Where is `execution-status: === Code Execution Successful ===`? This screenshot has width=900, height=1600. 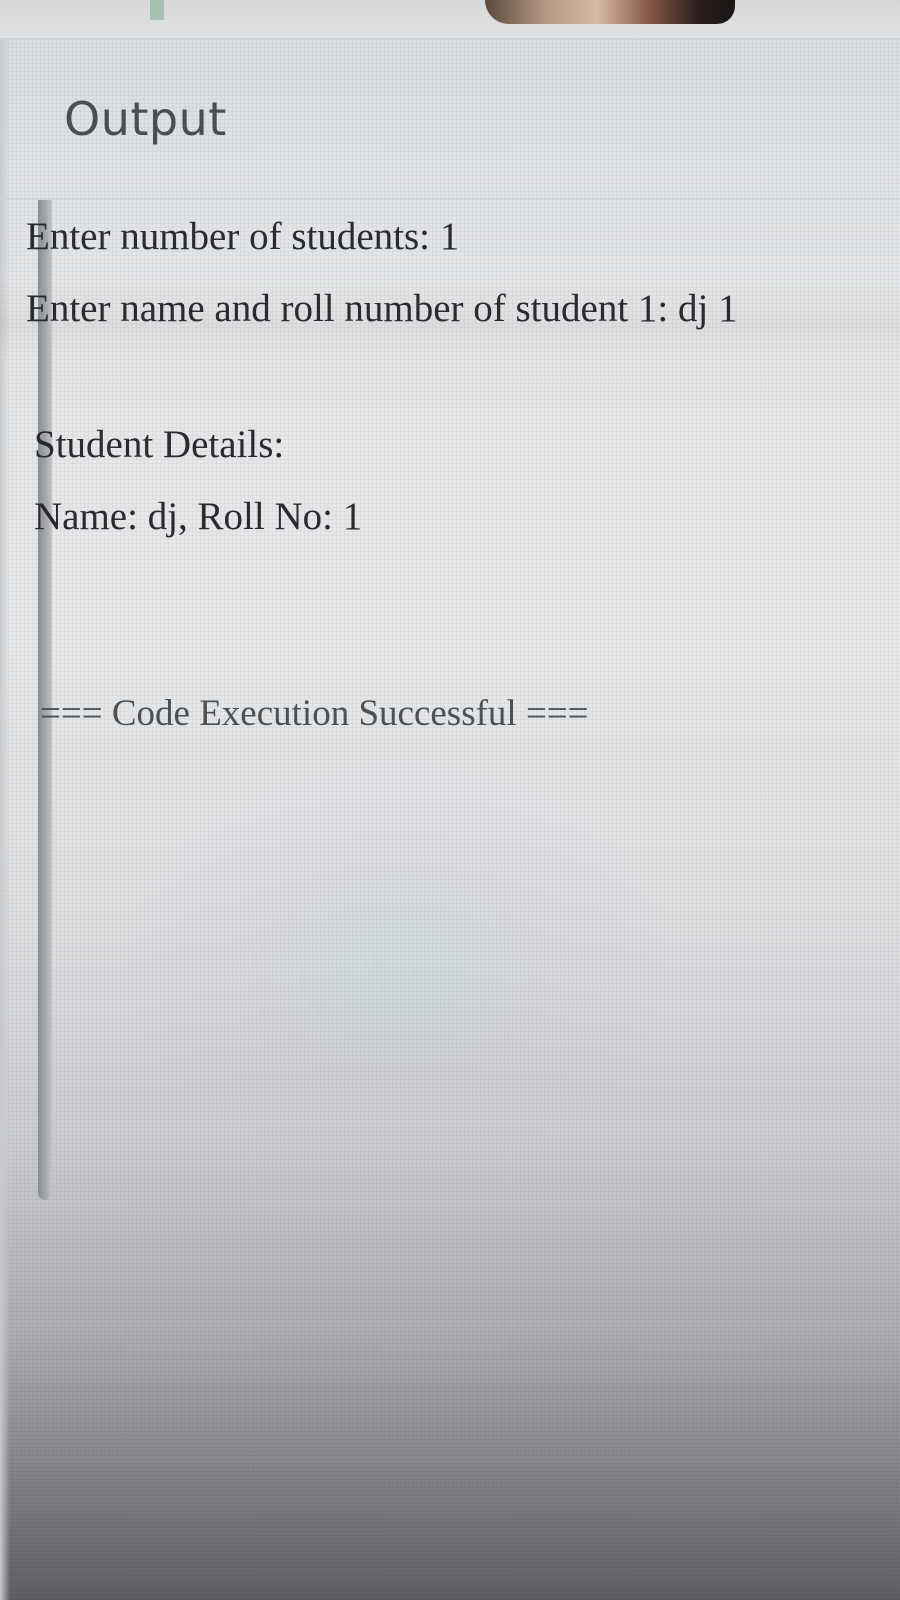
execution-status: === Code Execution Successful === is located at coordinates (314, 713).